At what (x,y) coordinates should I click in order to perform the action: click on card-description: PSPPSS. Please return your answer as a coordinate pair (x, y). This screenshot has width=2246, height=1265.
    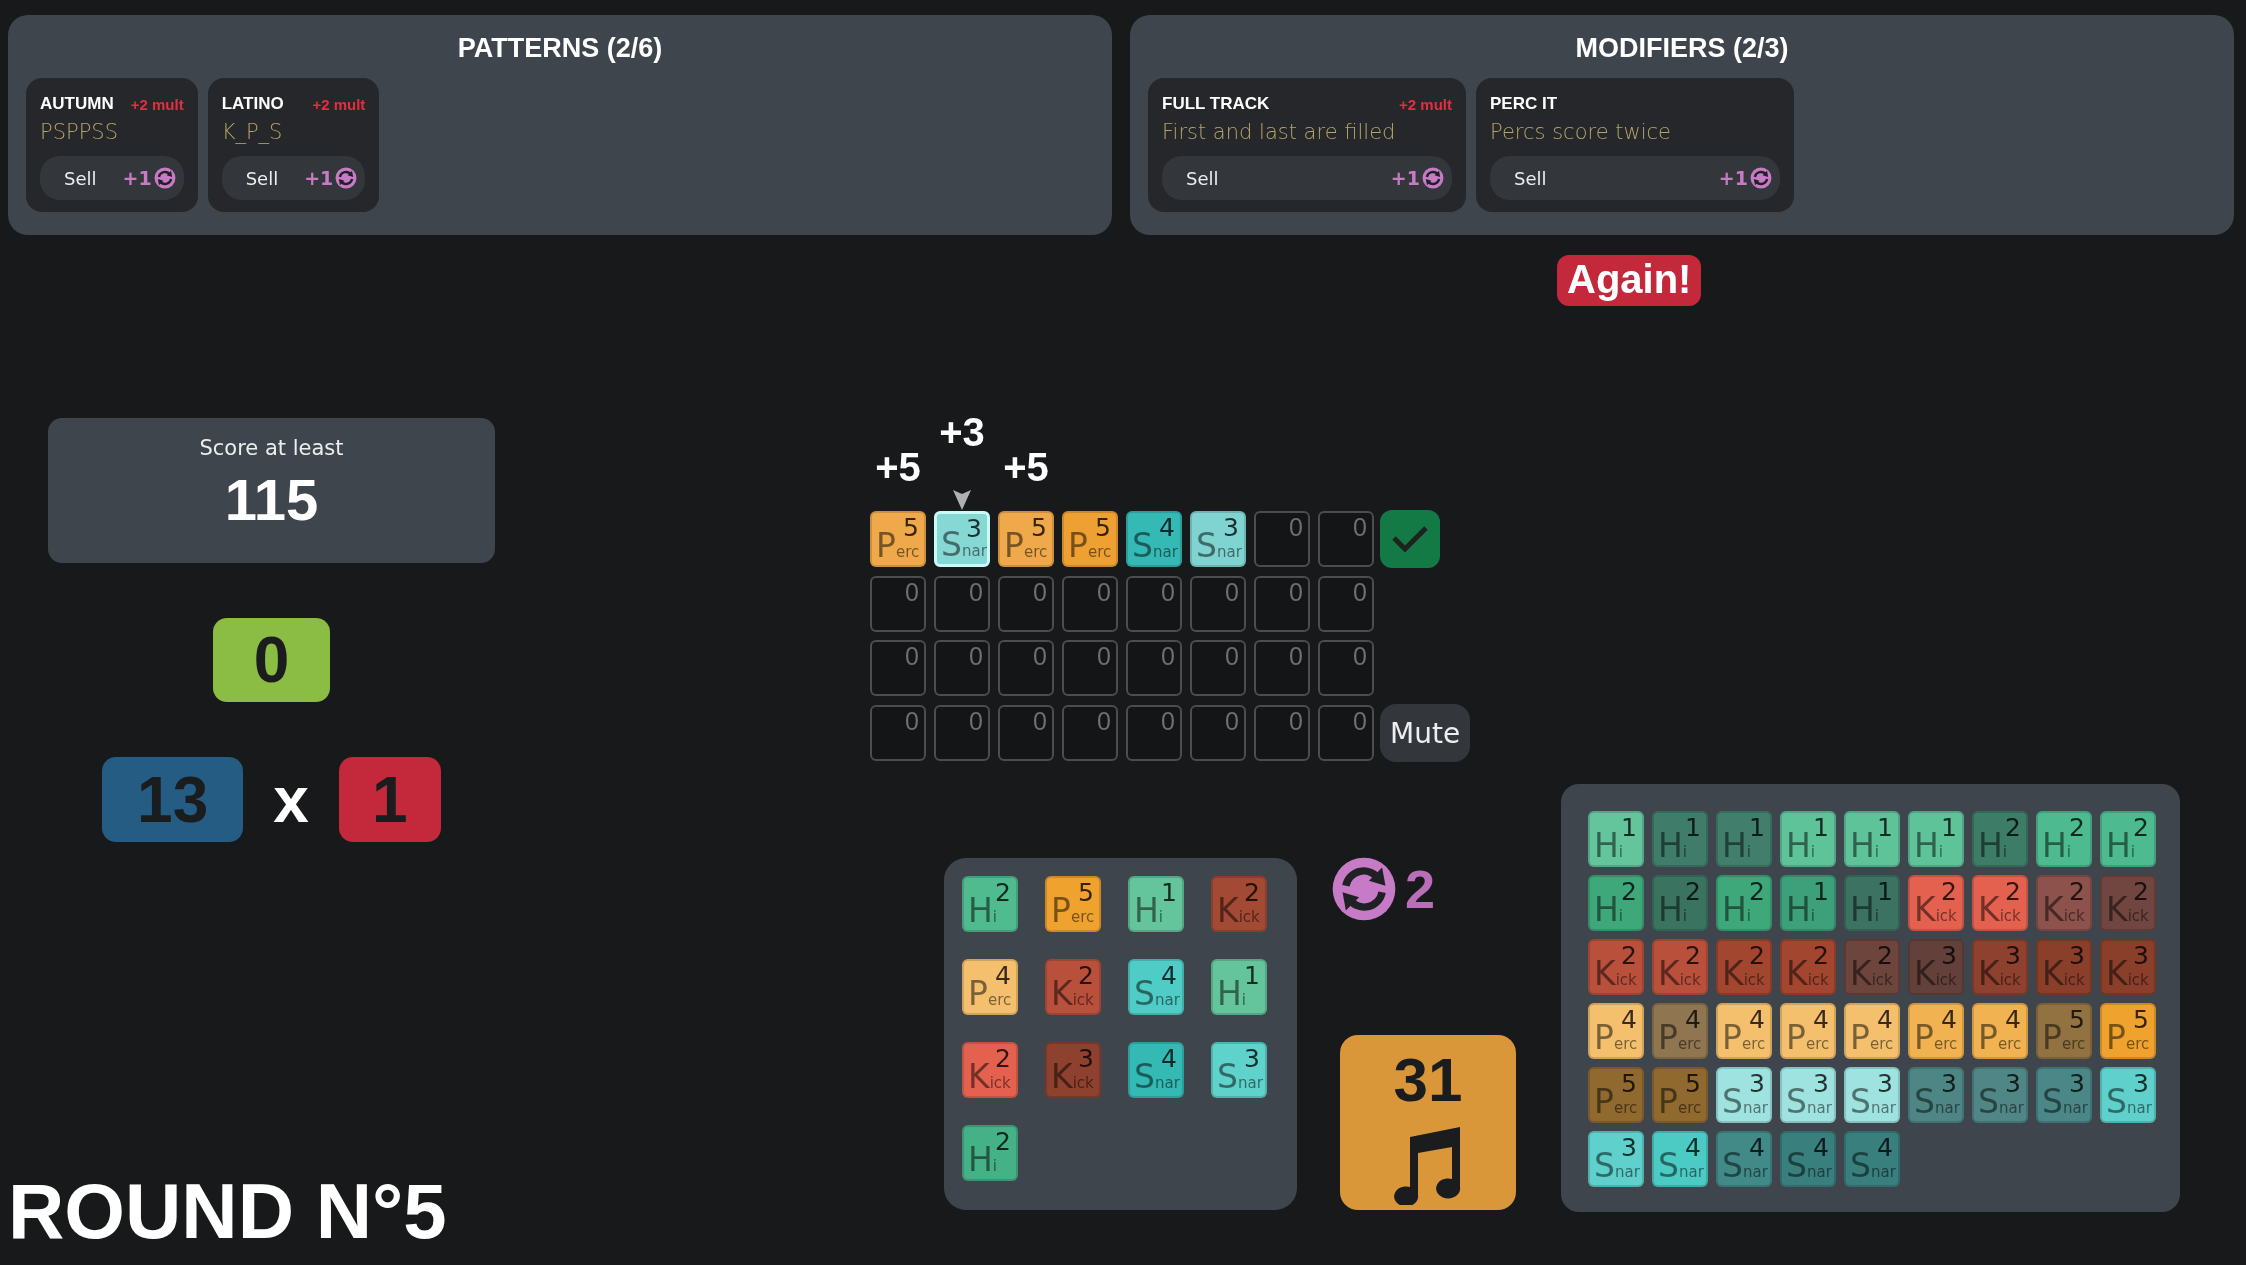
    Looking at the image, I should click on (79, 132).